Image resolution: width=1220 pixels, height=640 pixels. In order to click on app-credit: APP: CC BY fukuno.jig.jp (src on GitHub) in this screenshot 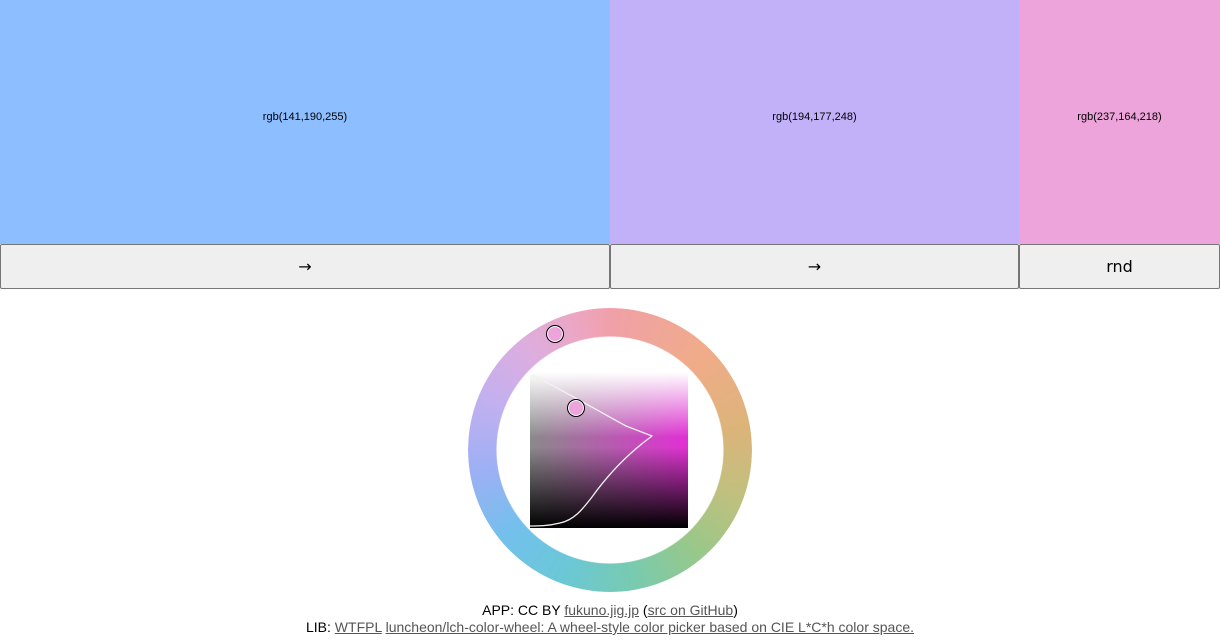, I will do `click(610, 610)`.